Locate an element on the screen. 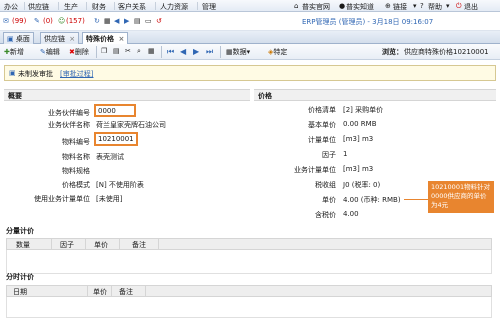  material-code-field: 10210001 is located at coordinates (116, 139).